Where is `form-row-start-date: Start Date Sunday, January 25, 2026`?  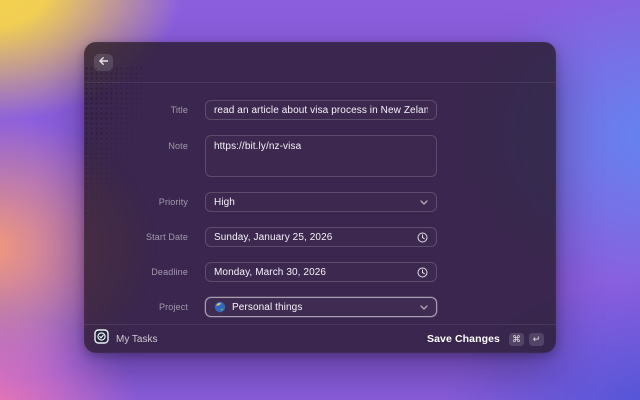 form-row-start-date: Start Date Sunday, January 25, 2026 is located at coordinates (320, 237).